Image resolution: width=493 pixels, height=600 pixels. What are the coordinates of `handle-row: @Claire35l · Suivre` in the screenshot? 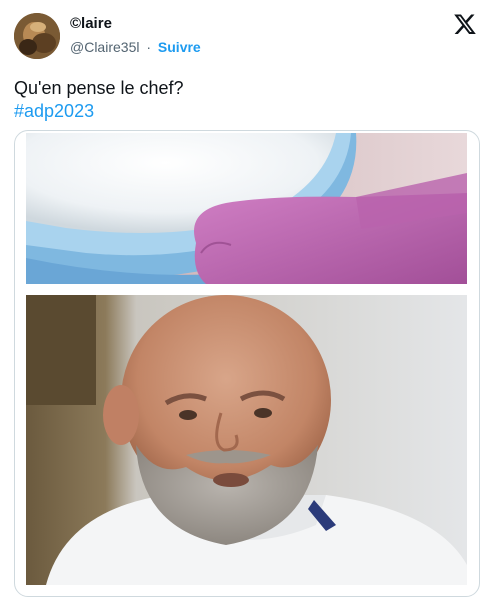 It's located at (135, 47).